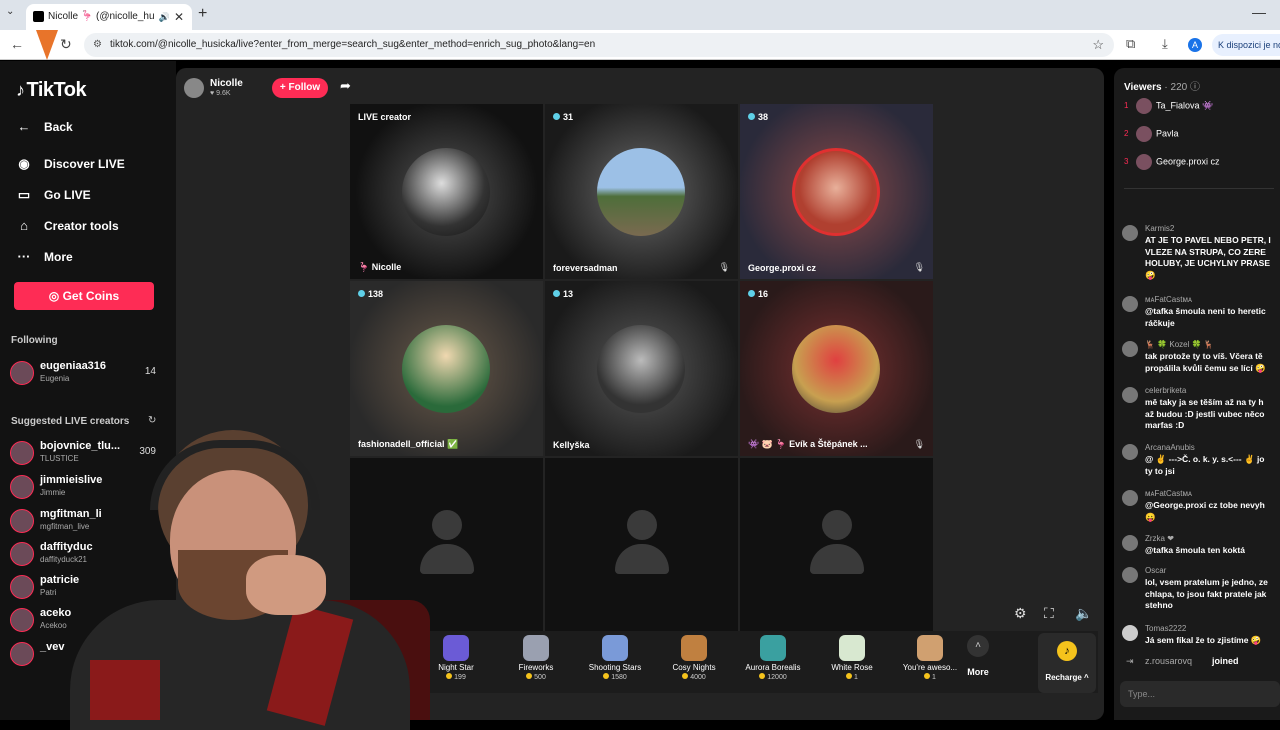  I want to click on top-viewer: 1 Ta_Fialova 👾, so click(1168, 107).